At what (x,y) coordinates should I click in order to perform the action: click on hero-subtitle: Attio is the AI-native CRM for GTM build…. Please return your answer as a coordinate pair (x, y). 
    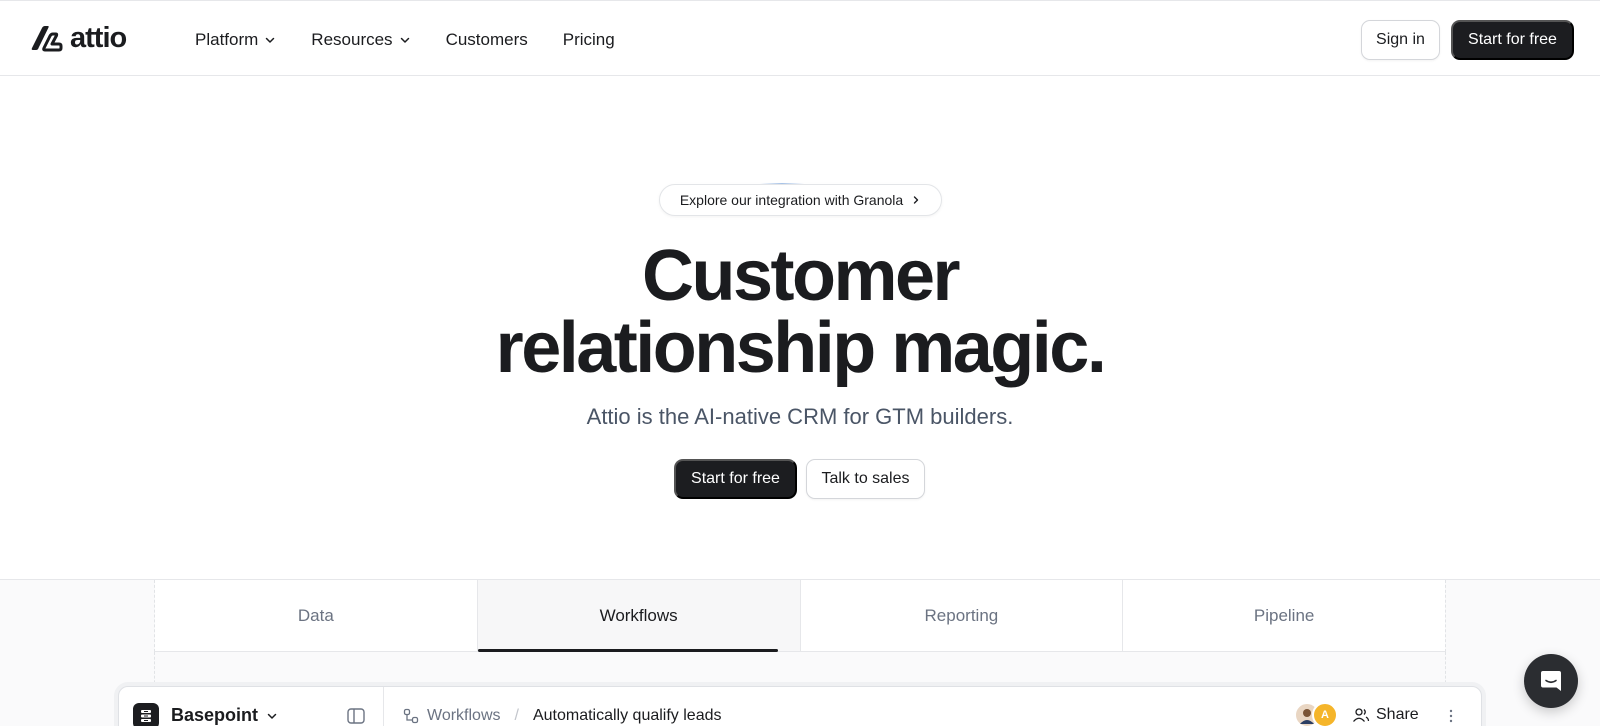
    Looking at the image, I should click on (800, 416).